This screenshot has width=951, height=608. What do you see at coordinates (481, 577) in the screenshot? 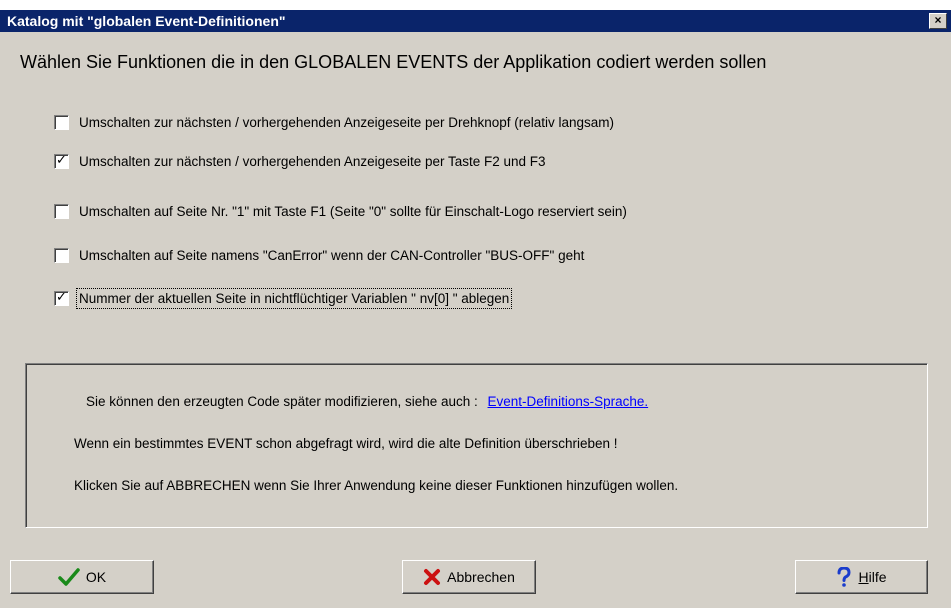
I see `cancel-label: Abbrechen` at bounding box center [481, 577].